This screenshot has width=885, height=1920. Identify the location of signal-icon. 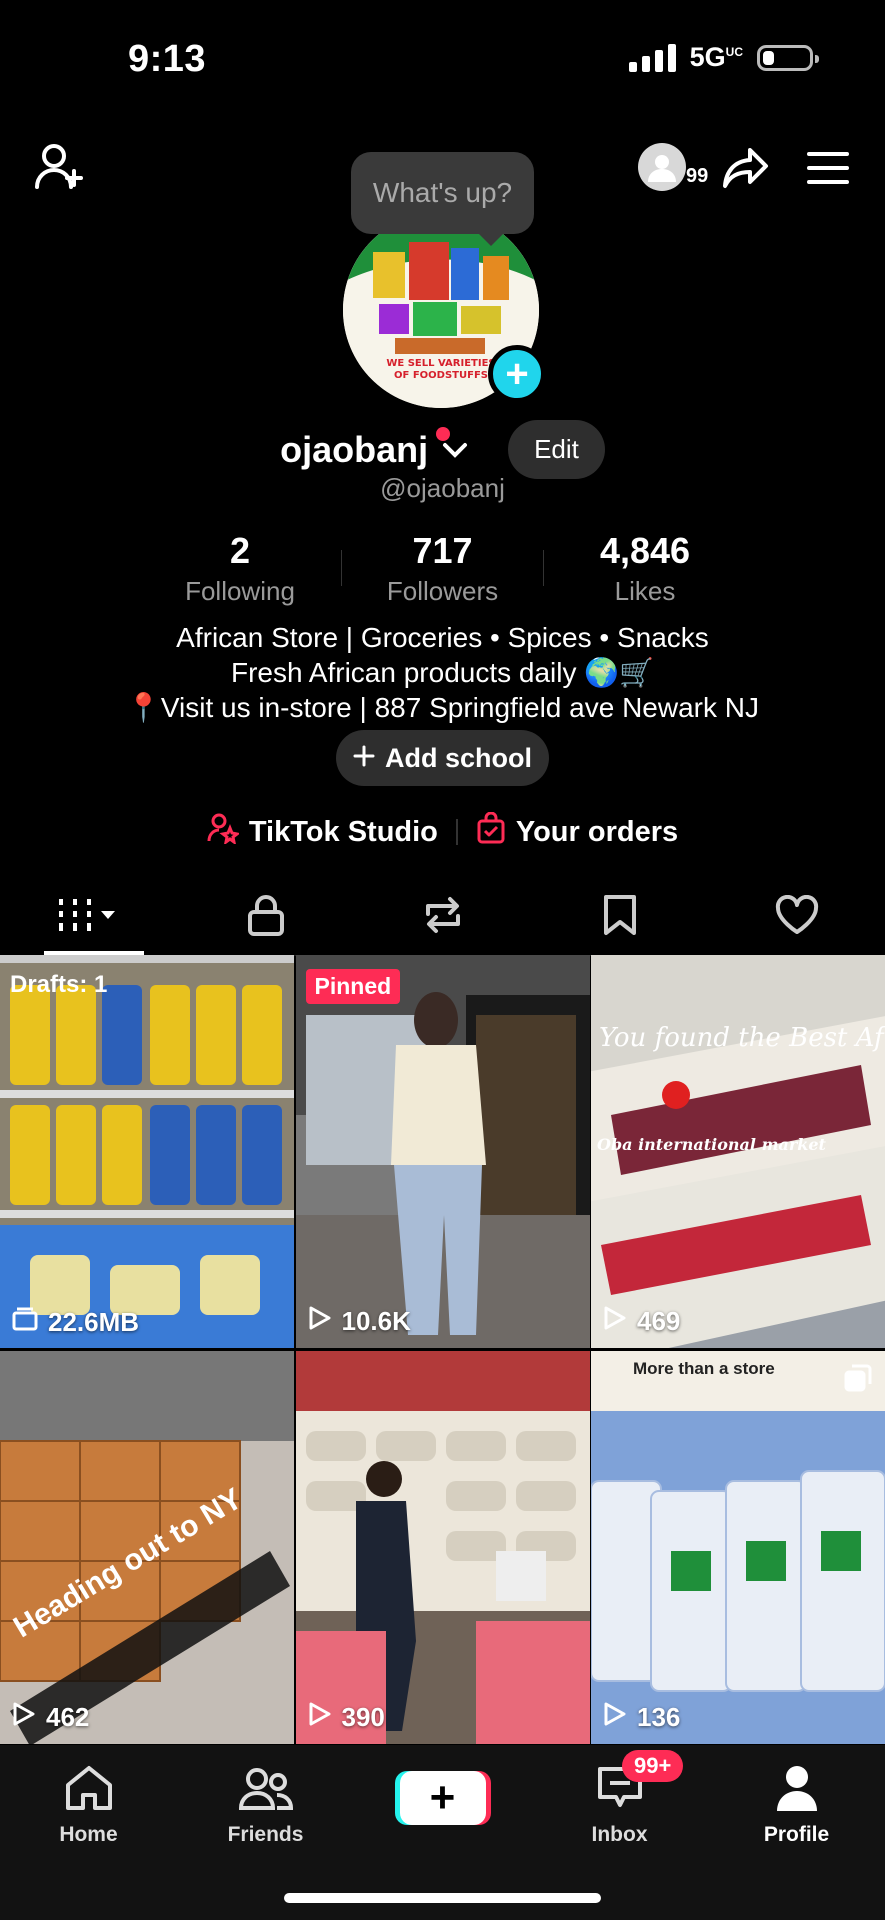
(652, 57).